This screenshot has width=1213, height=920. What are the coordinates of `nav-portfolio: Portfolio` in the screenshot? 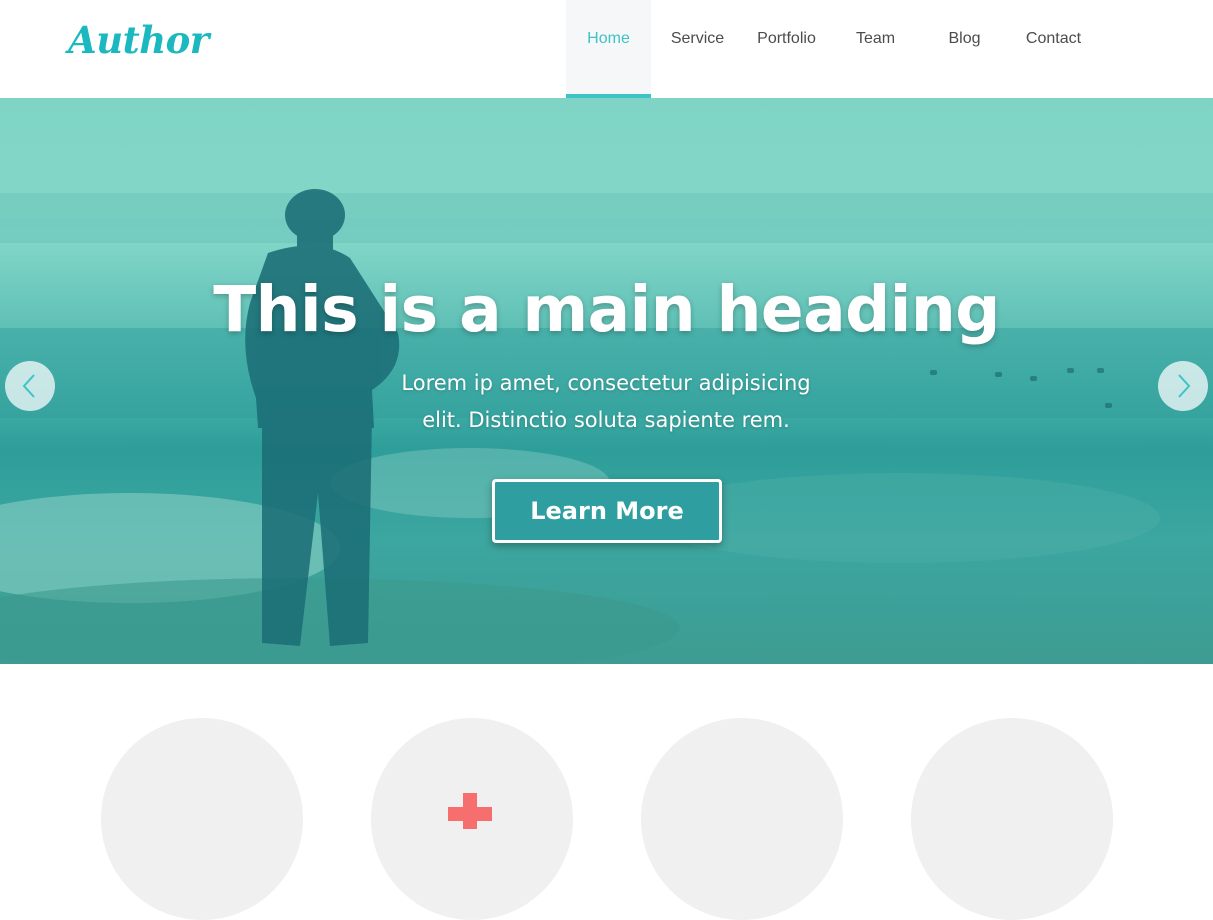 It's located at (786, 49).